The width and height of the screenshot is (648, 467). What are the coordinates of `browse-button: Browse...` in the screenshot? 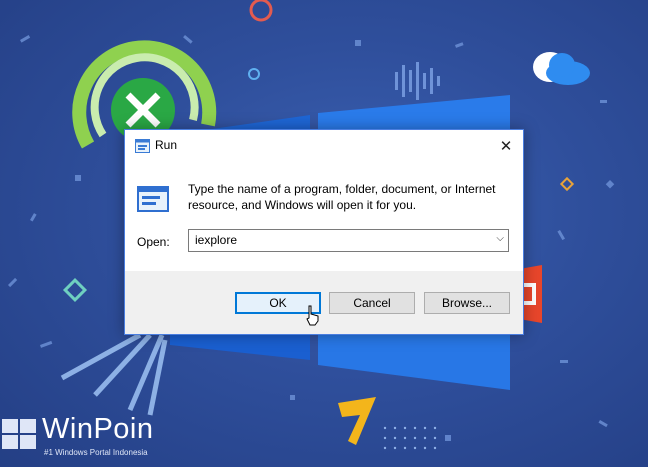 It's located at (467, 303).